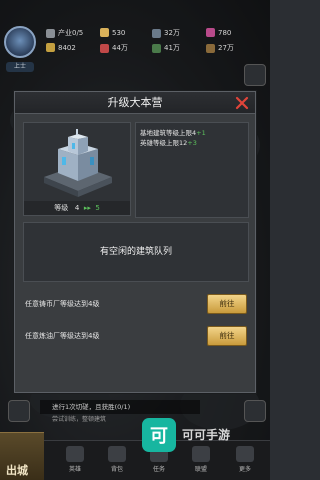 The image size is (320, 480). I want to click on chat-button, so click(19, 411).